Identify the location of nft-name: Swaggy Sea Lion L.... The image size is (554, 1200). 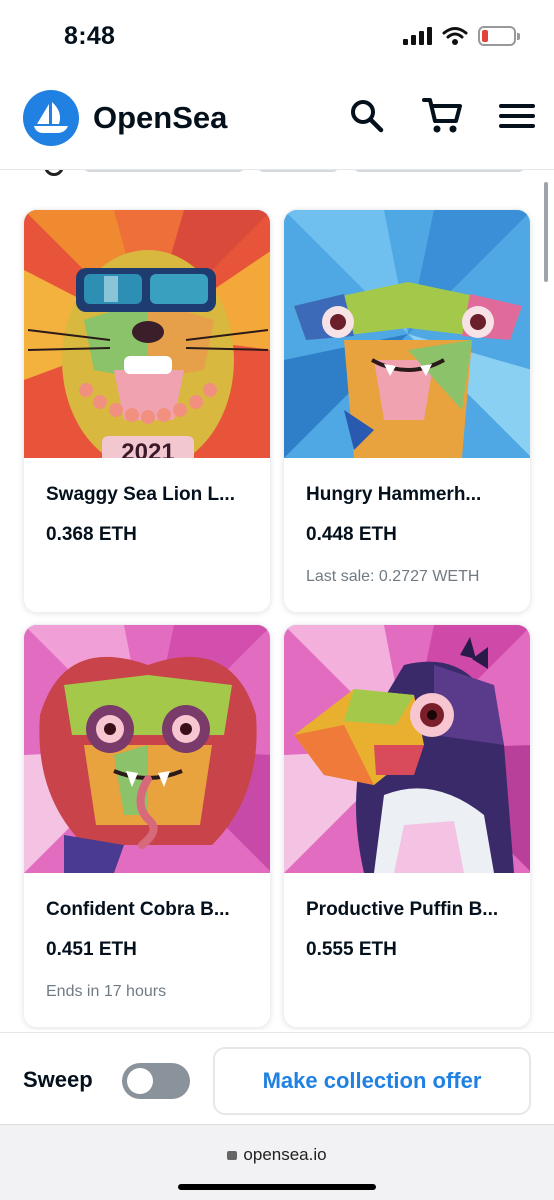
(147, 495).